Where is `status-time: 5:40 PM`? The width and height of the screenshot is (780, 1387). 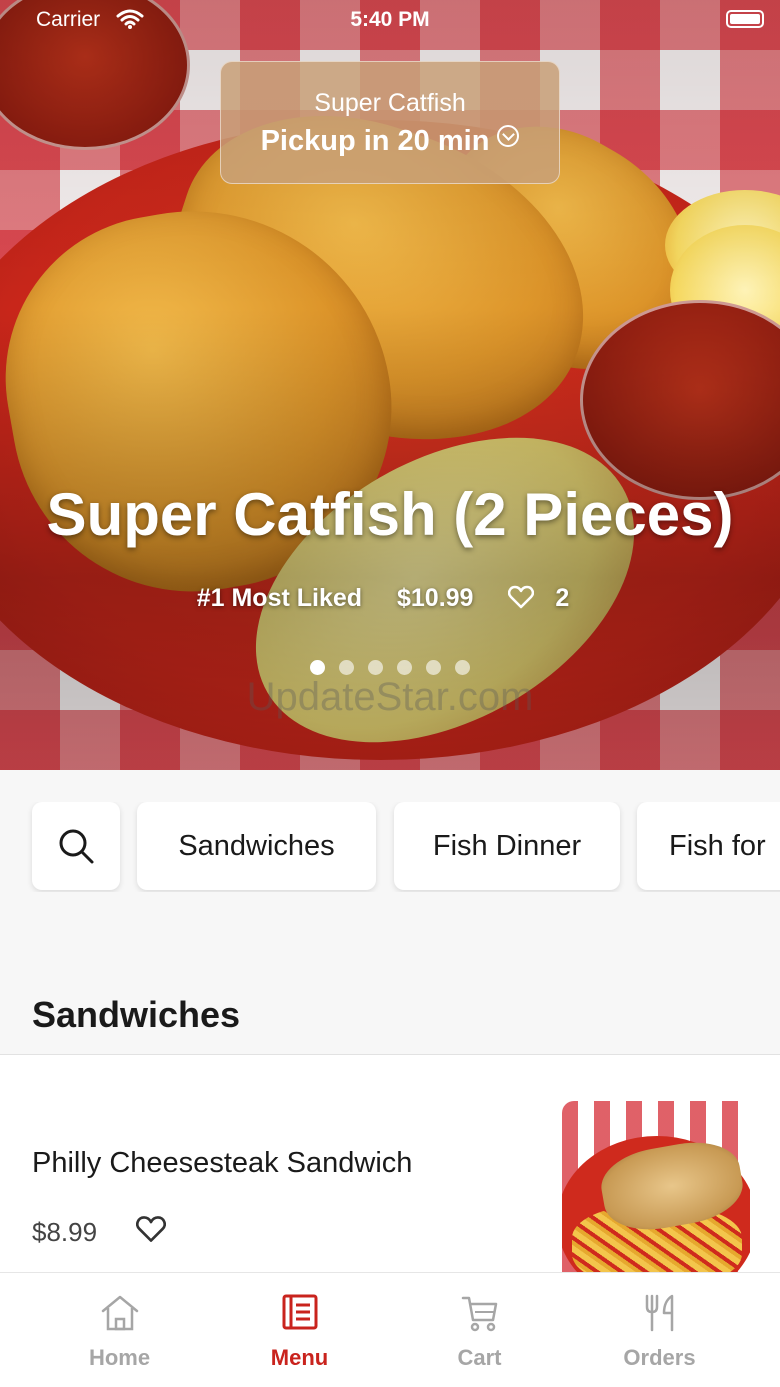 status-time: 5:40 PM is located at coordinates (390, 19).